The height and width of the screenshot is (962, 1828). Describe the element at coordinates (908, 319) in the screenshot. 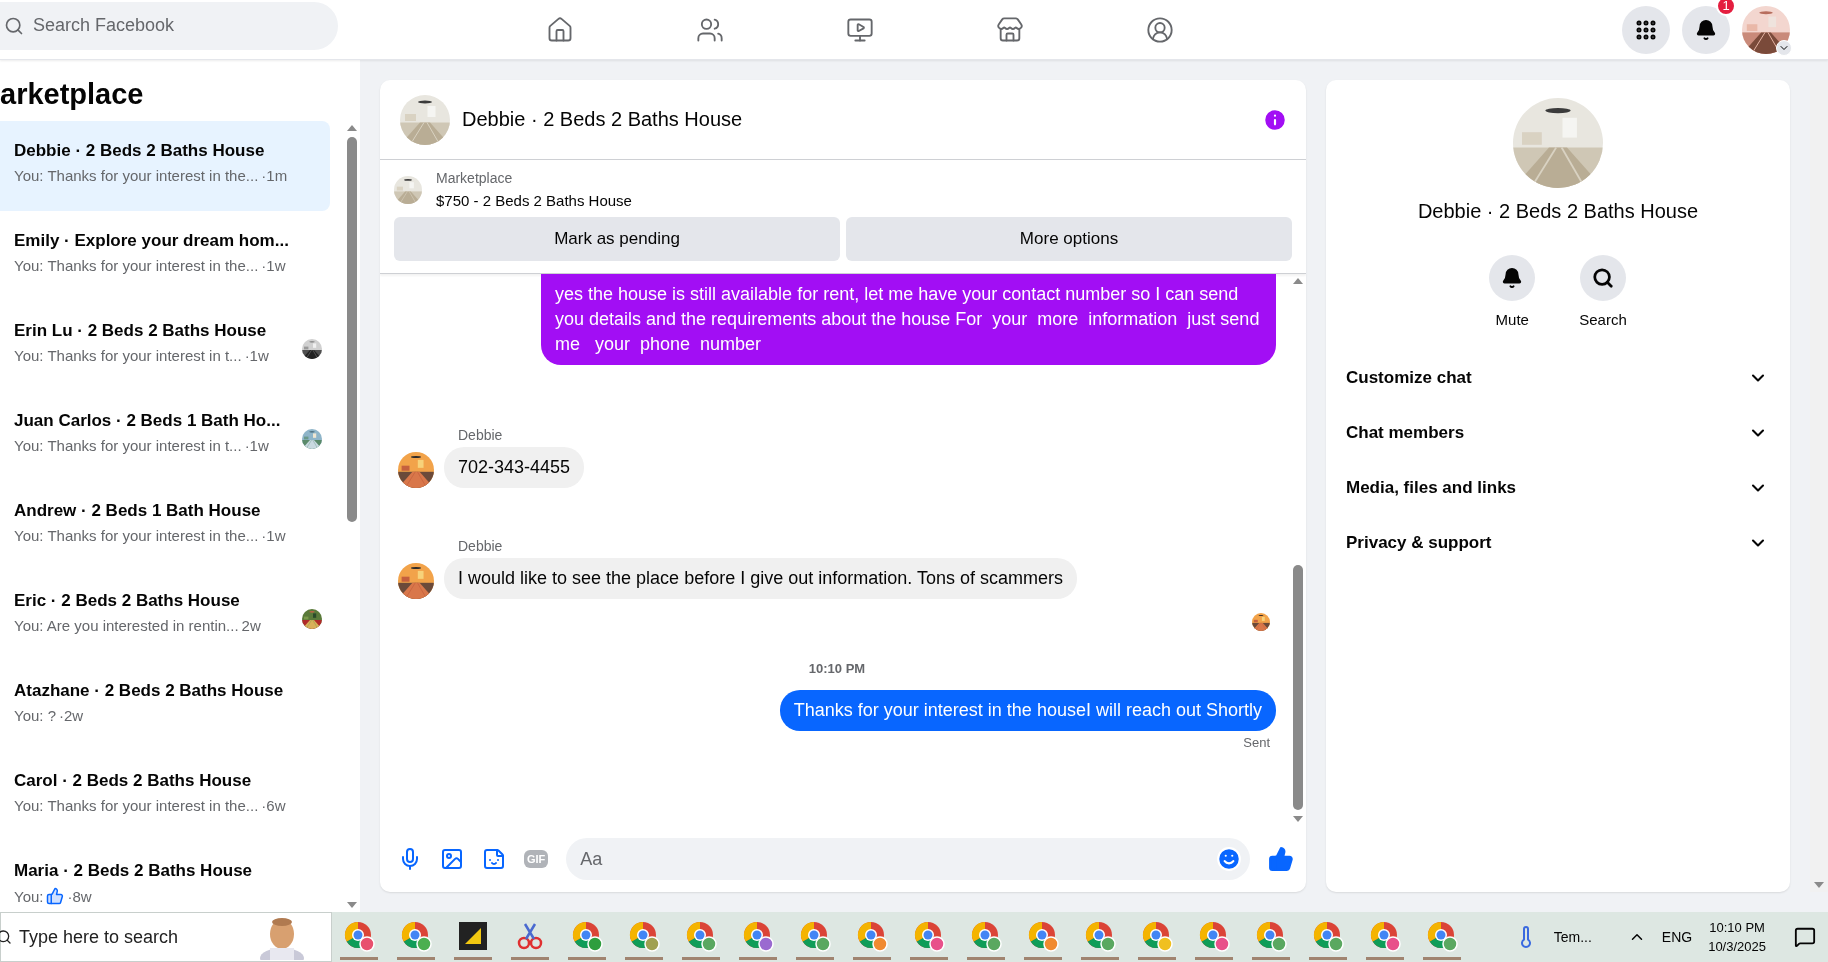

I see `message-bubble: yes the house is still available for rent, let me have your contact number so I can send you details and the requirements about the house For your more information just send me your phone number` at that location.